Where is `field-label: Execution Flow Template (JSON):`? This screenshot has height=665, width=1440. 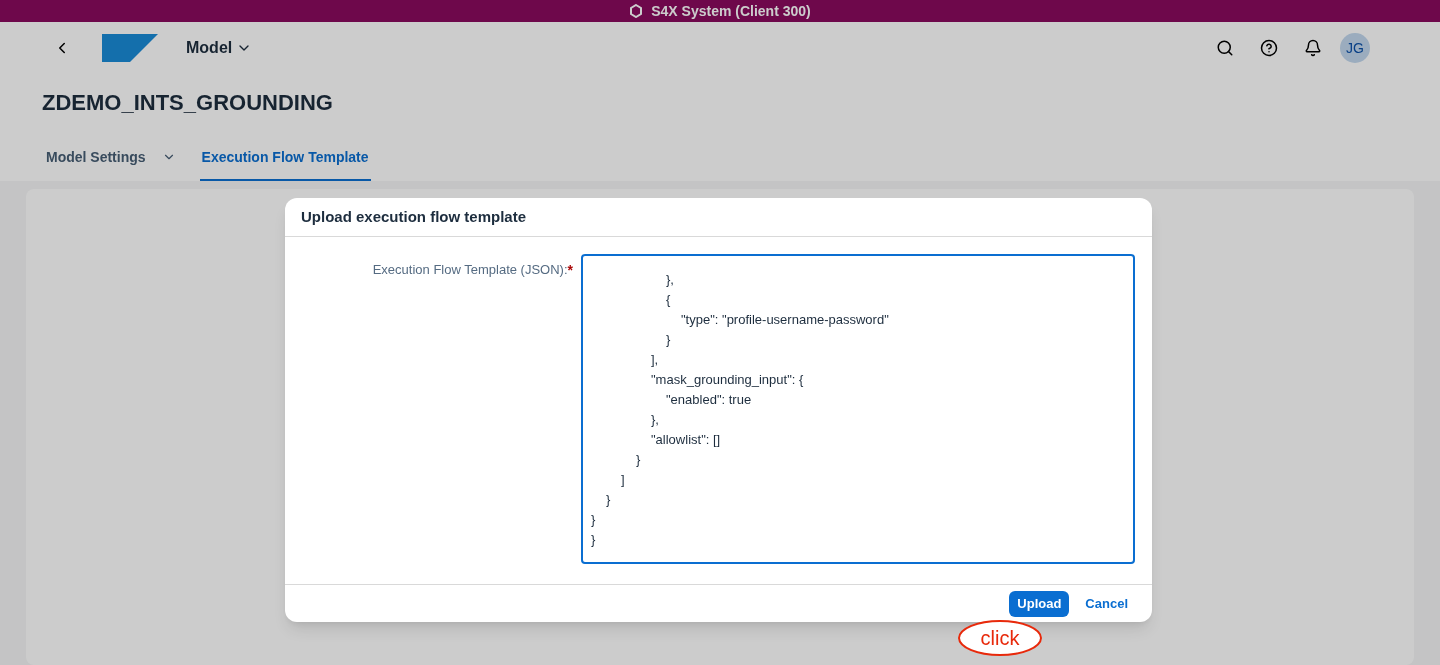
field-label: Execution Flow Template (JSON): is located at coordinates (470, 270).